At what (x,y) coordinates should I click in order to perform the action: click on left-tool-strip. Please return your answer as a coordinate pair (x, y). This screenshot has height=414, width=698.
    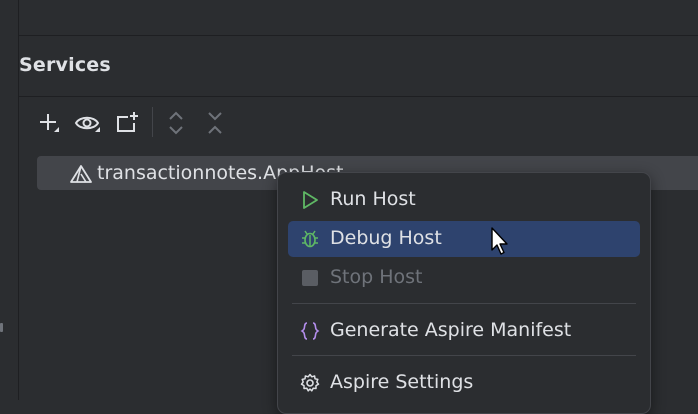
    Looking at the image, I should click on (9, 200).